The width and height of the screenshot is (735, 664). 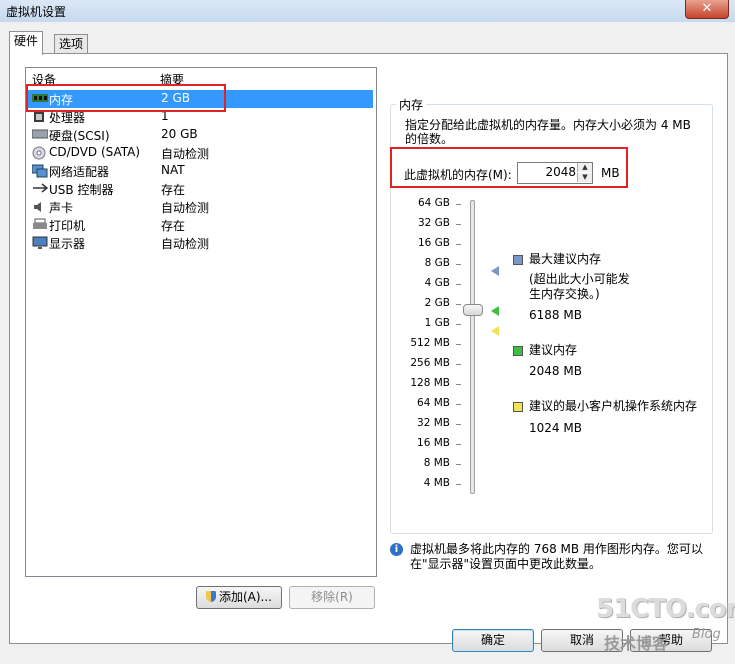 I want to click on slider-tick-label: 128 MB, so click(x=430, y=383).